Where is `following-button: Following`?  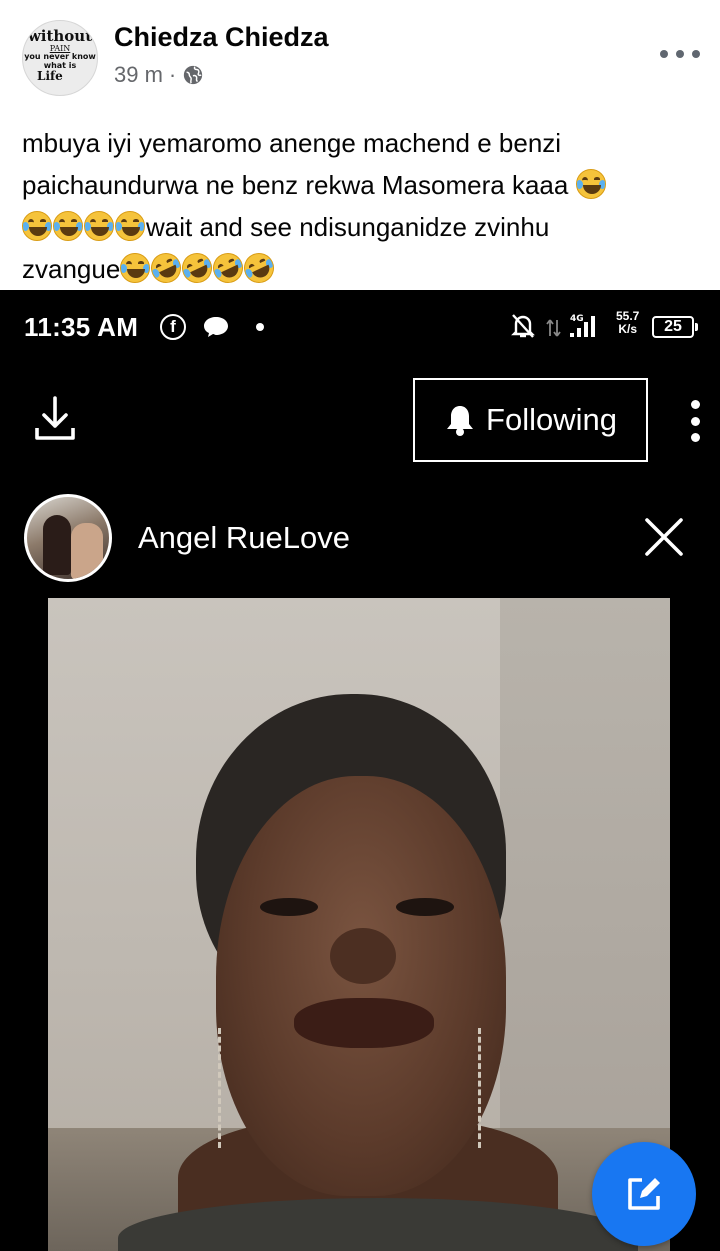 following-button: Following is located at coordinates (530, 420).